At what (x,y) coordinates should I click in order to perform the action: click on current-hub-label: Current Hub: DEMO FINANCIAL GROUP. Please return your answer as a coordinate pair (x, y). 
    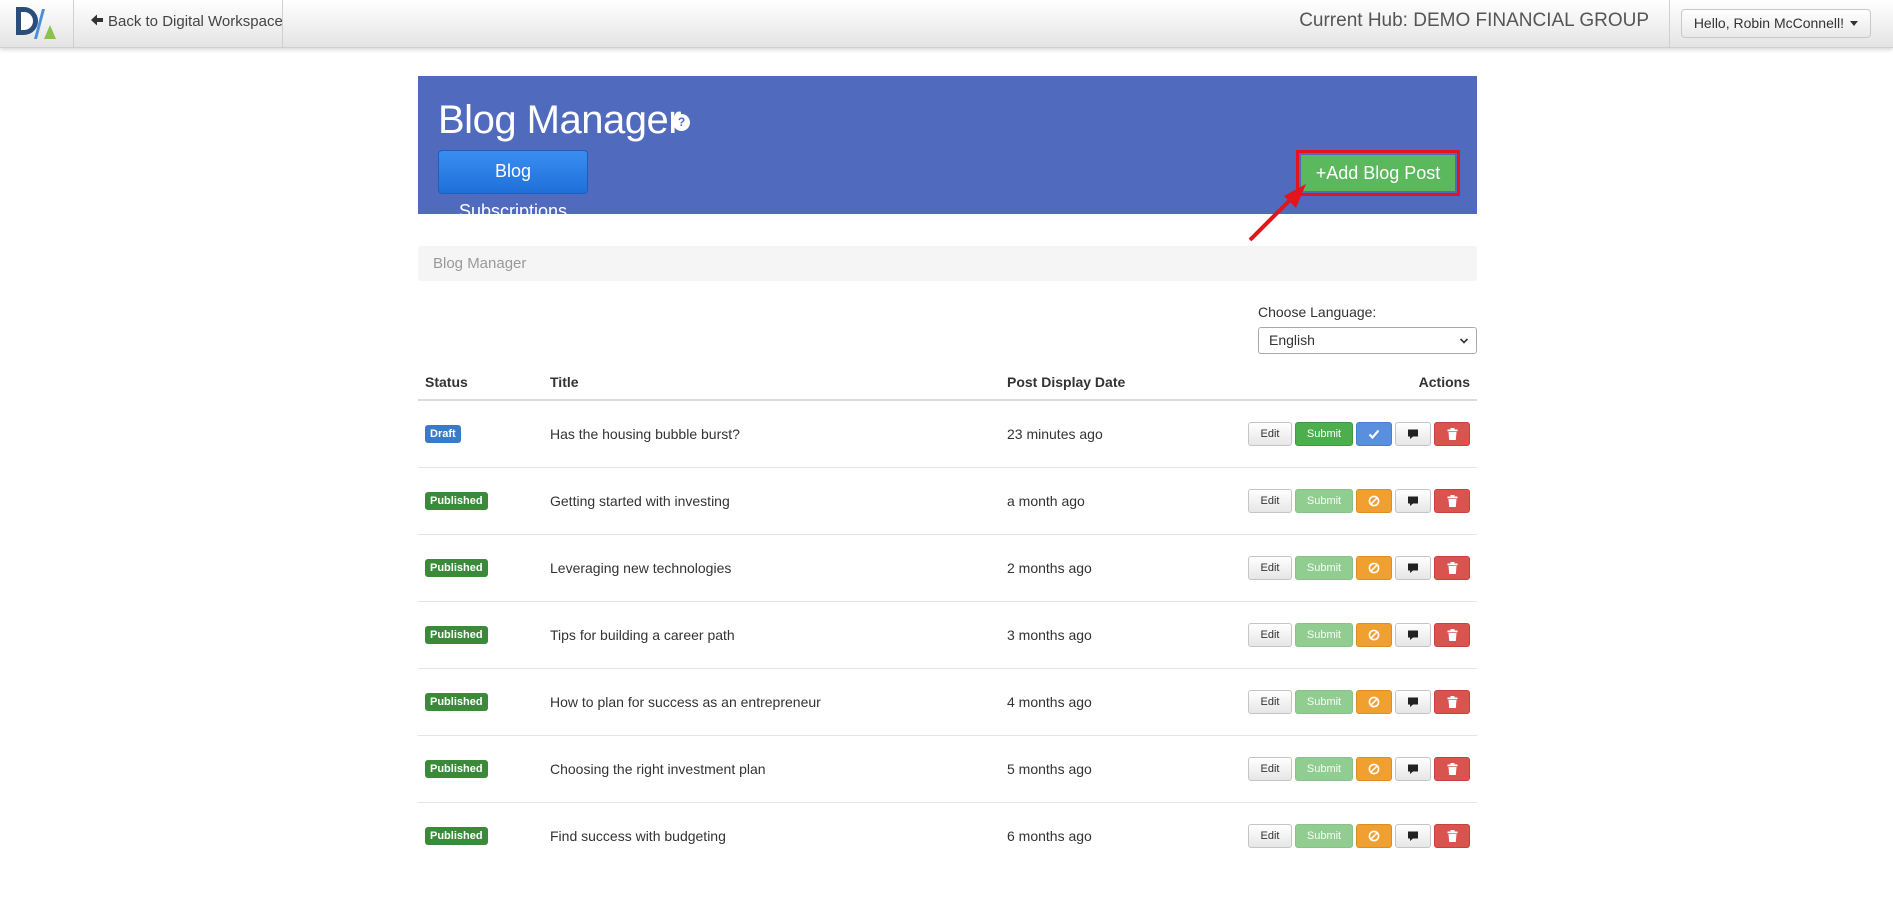
    Looking at the image, I should click on (1474, 20).